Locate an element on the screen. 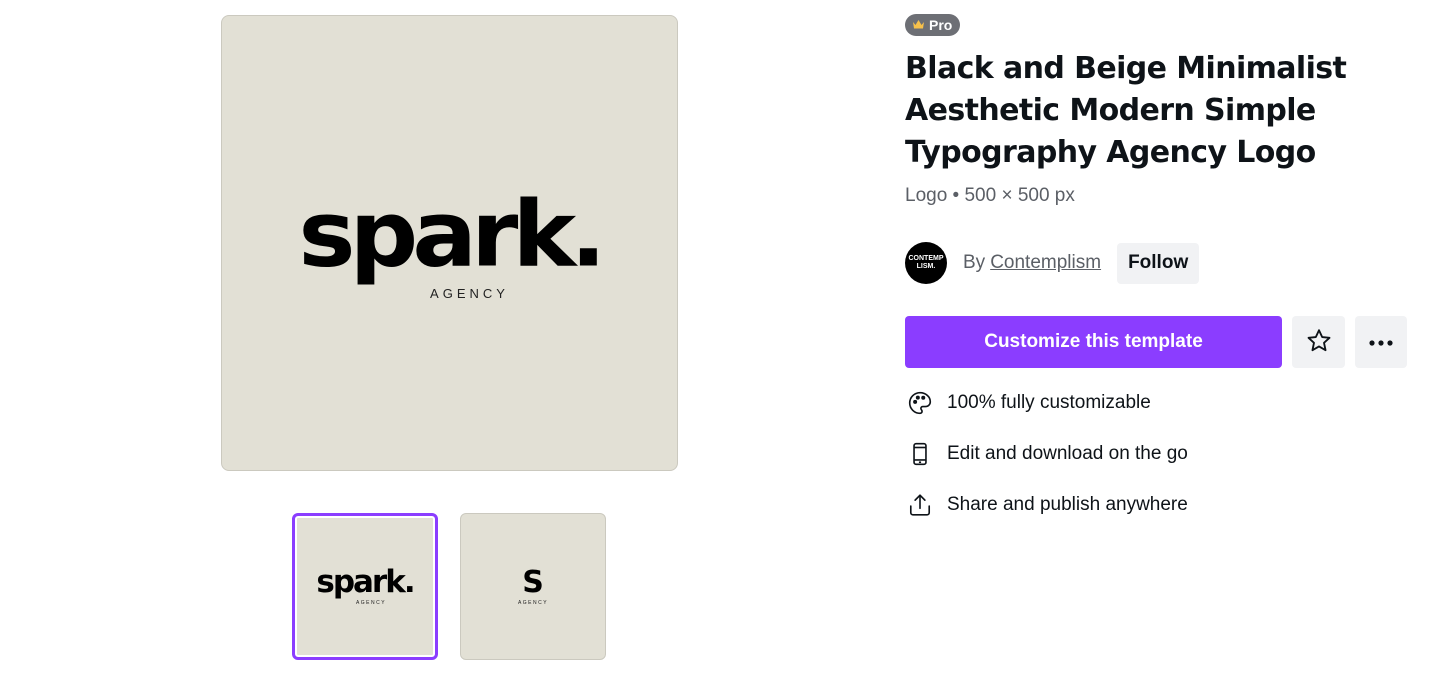  feature-mobile: Edit and download on the go is located at coordinates (1046, 454).